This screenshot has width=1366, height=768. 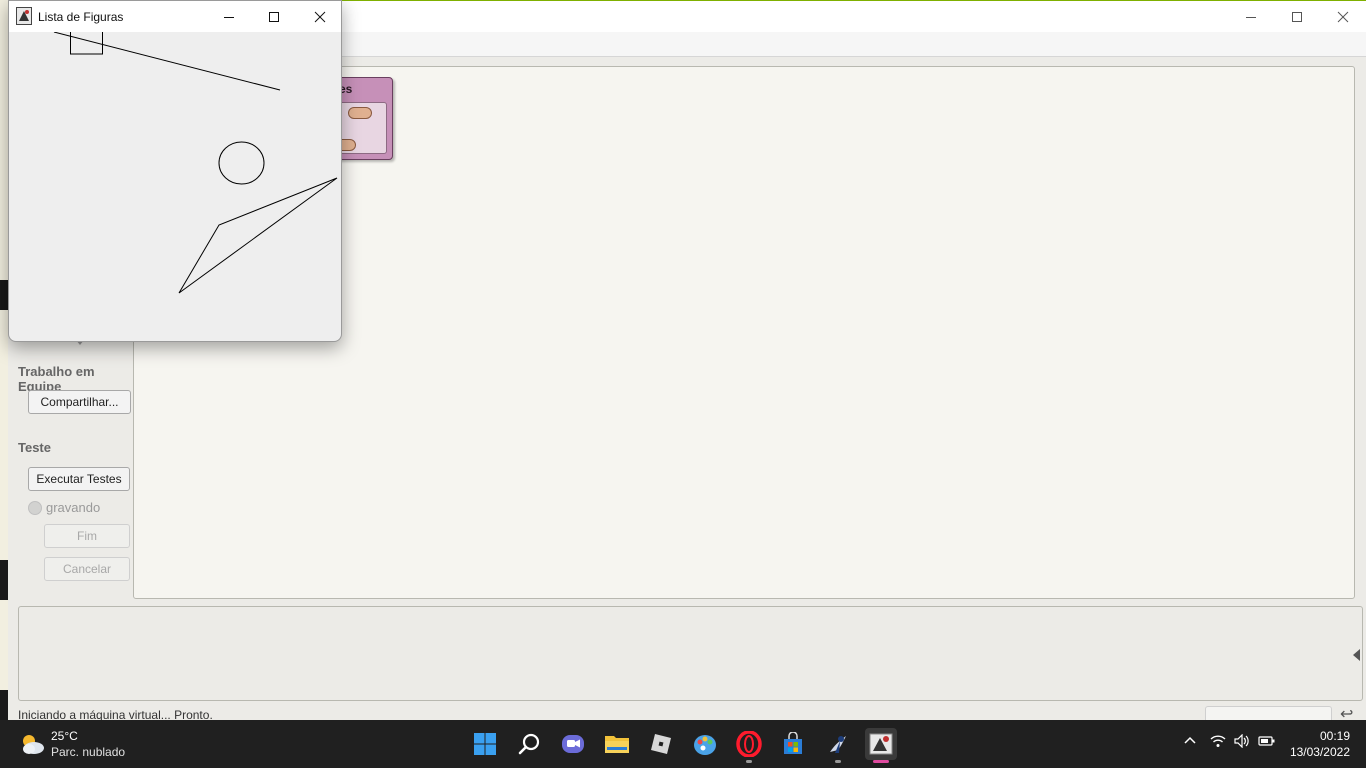 I want to click on battery-charging-icon, so click(x=1267, y=742).